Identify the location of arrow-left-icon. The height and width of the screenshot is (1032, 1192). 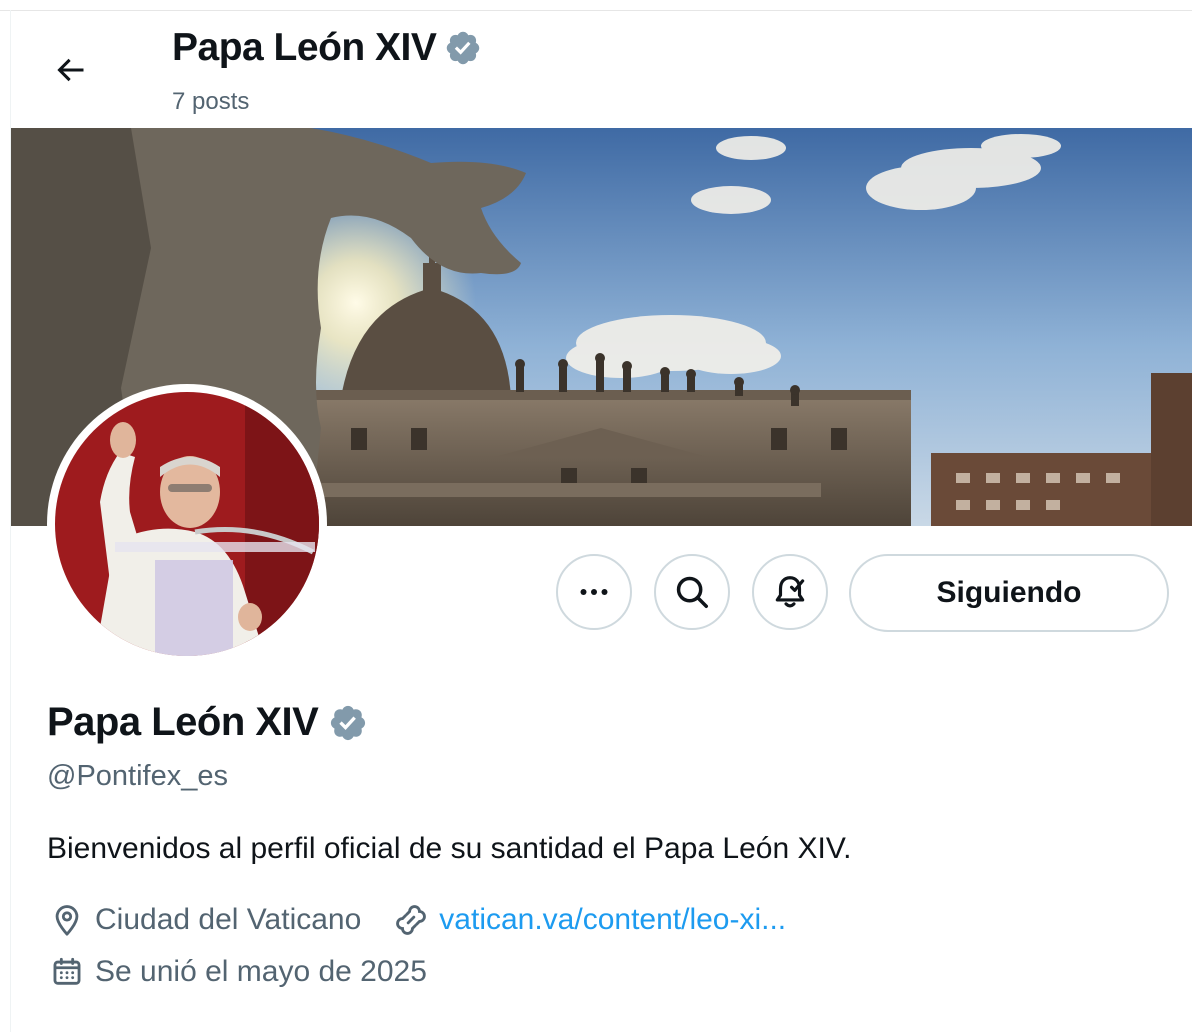
(70, 70).